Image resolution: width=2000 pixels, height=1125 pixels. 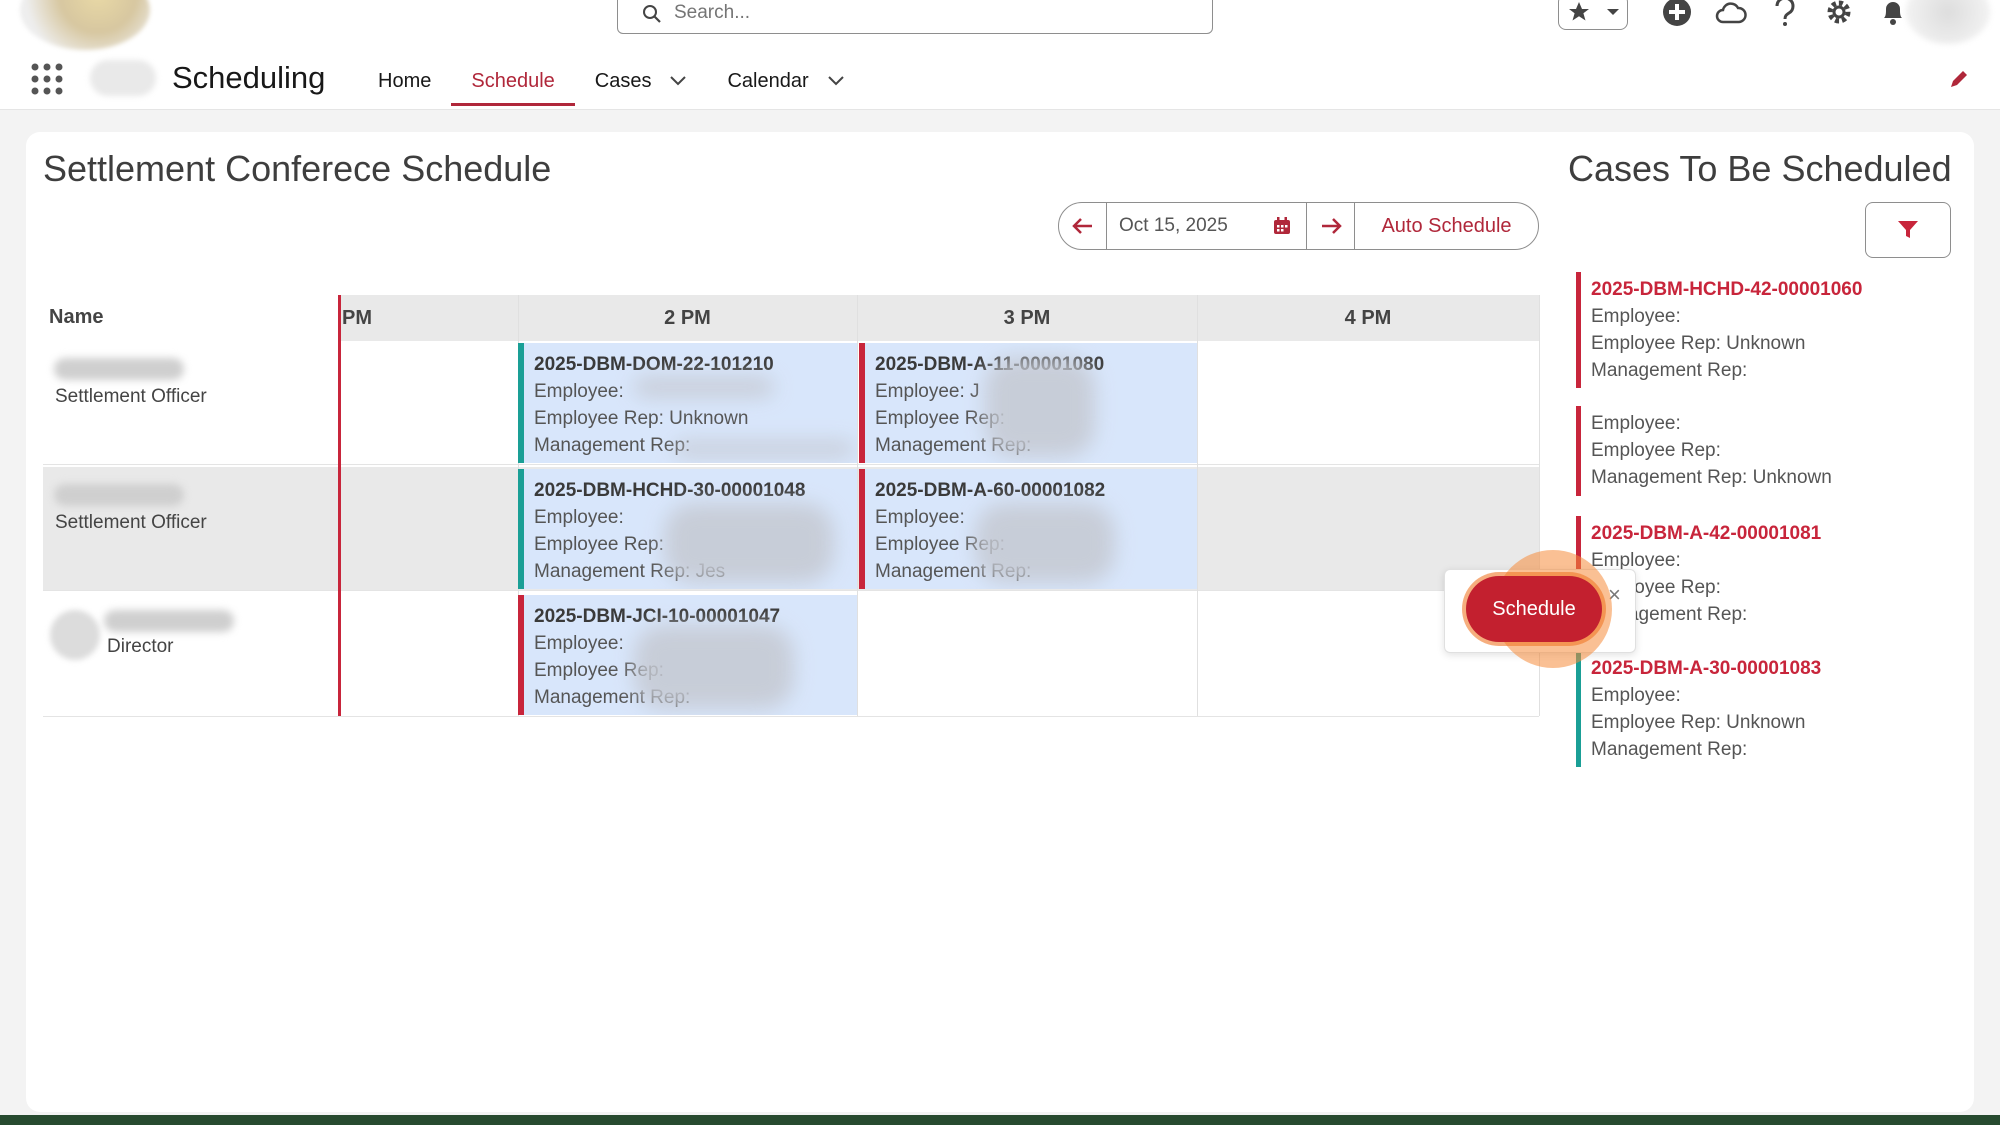 I want to click on case-title: 2025-DBM-HCHD-42-00001060, so click(x=1768, y=289).